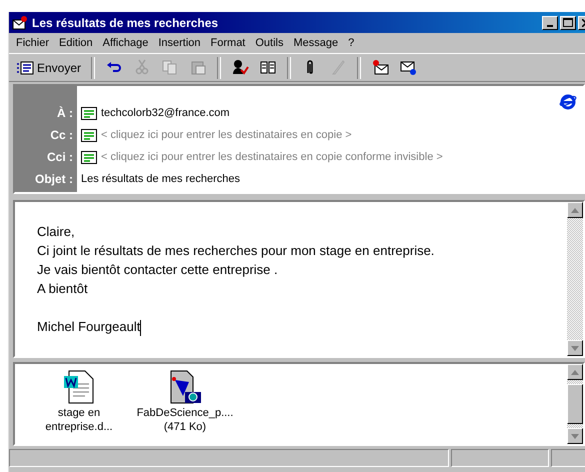  I want to click on message-text-line: Ci joint le résultats de mes recherches pour mon stage en entreprise., so click(236, 251).